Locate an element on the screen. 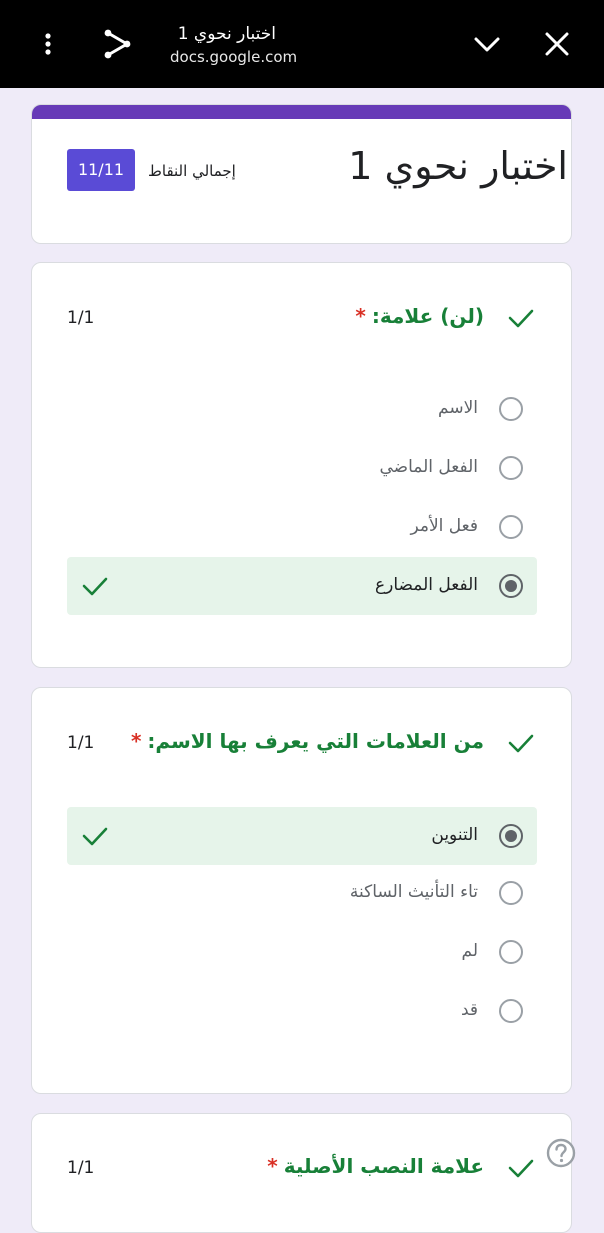  question-score-2: 1/1 is located at coordinates (81, 743).